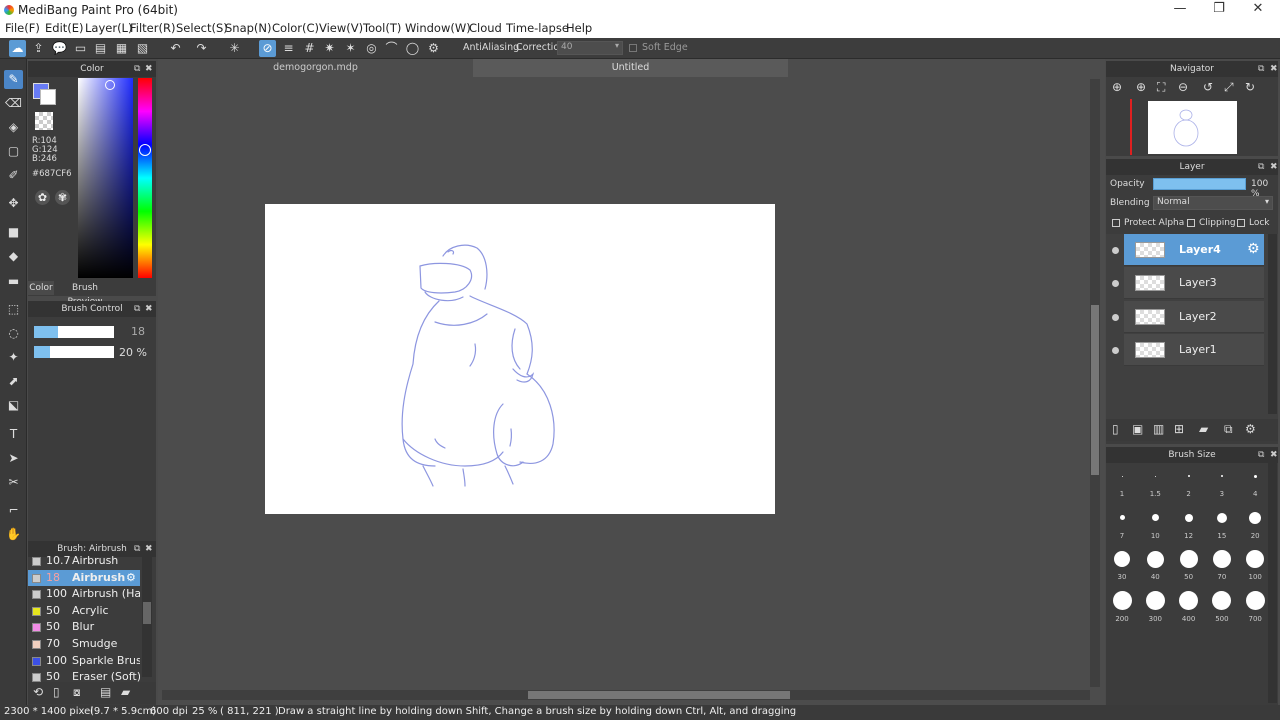  I want to click on brush-tool-icon: ✎, so click(13, 79).